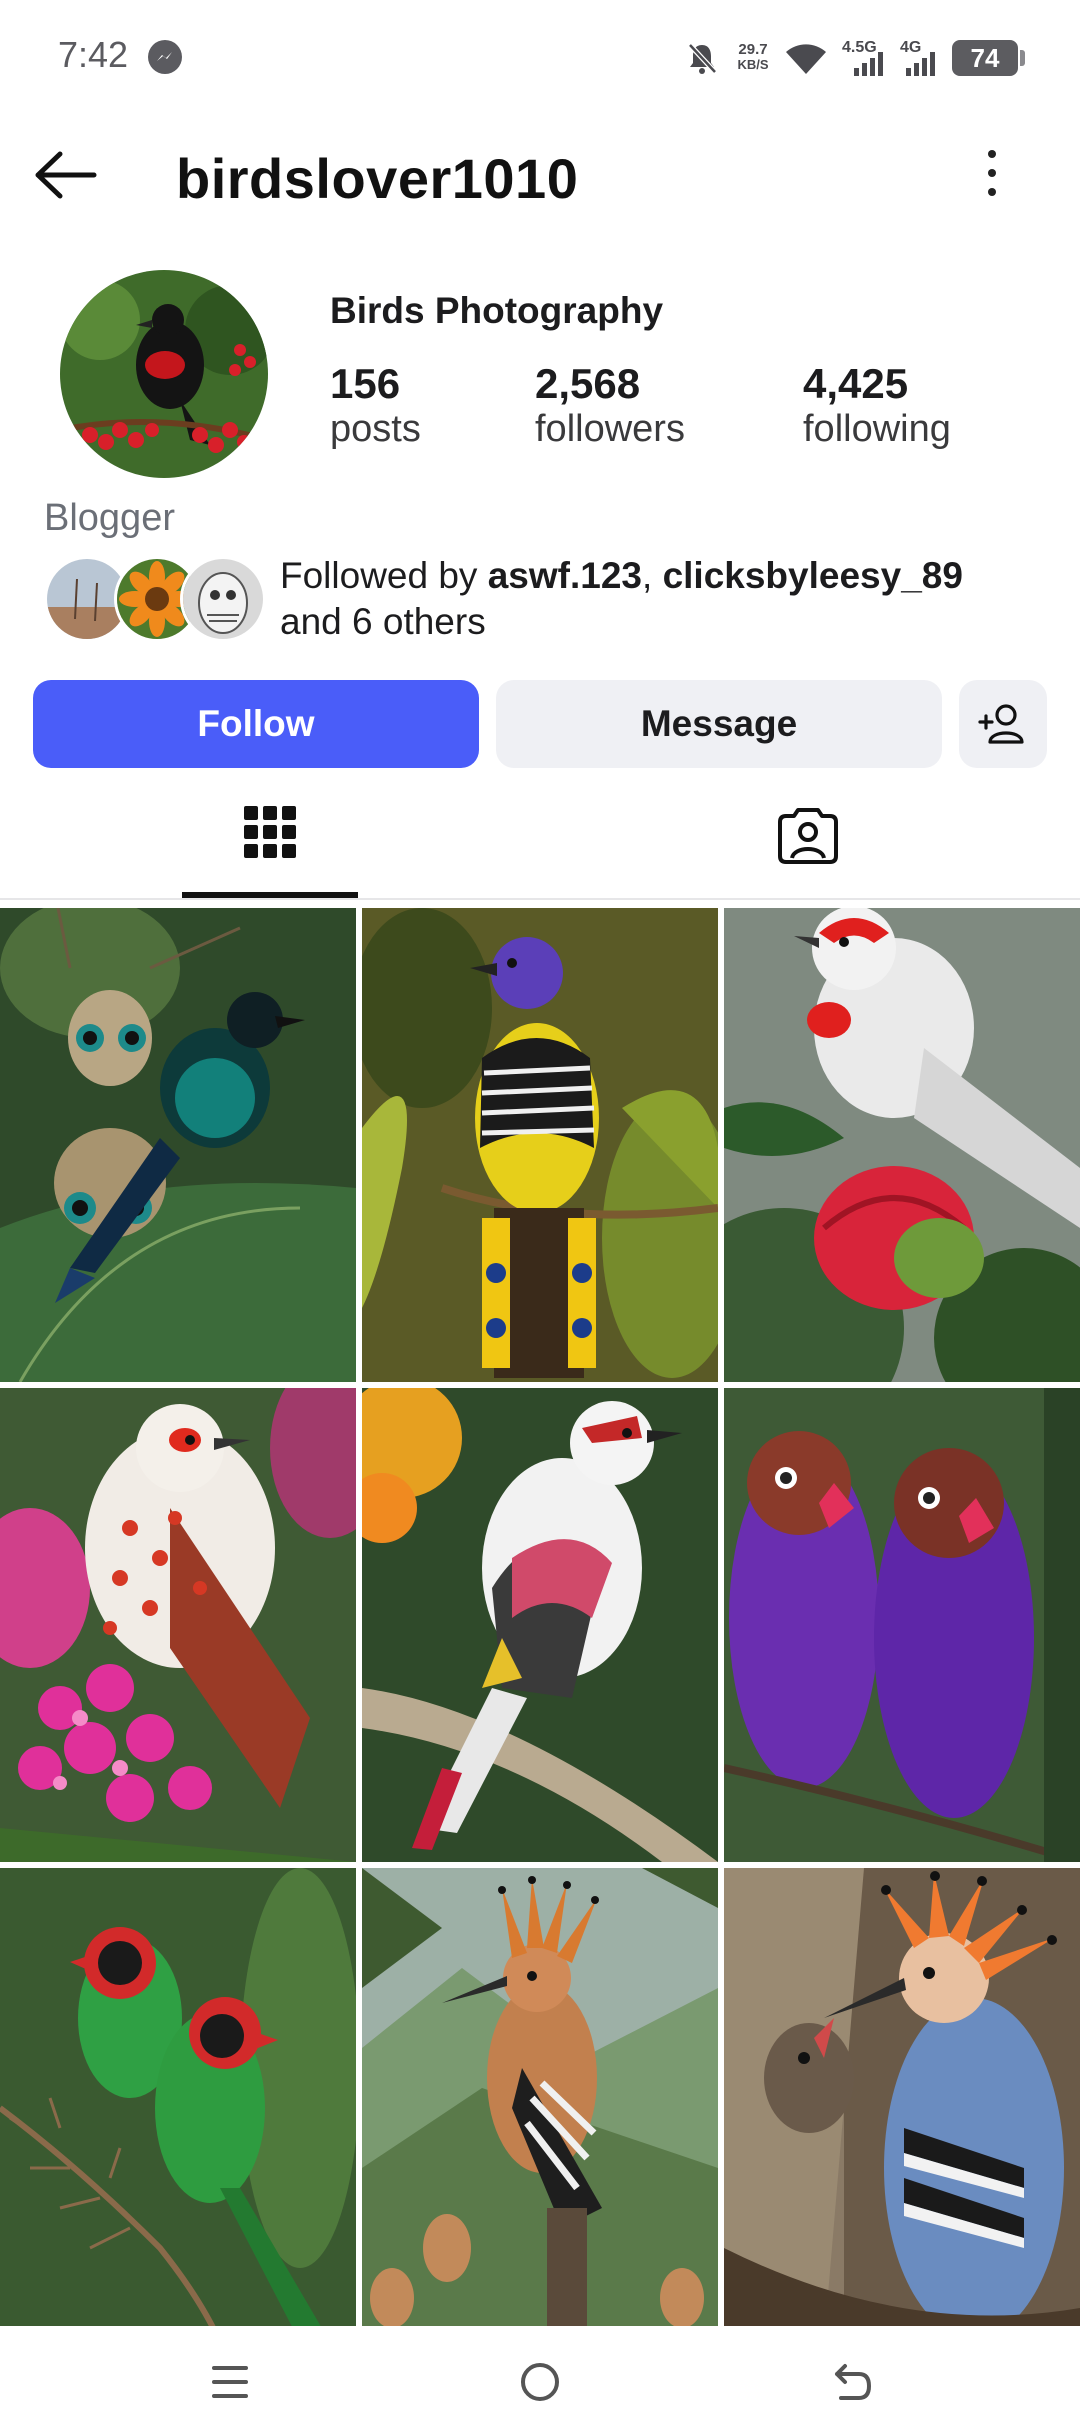  I want to click on followed-prefix: Followed by, so click(384, 575).